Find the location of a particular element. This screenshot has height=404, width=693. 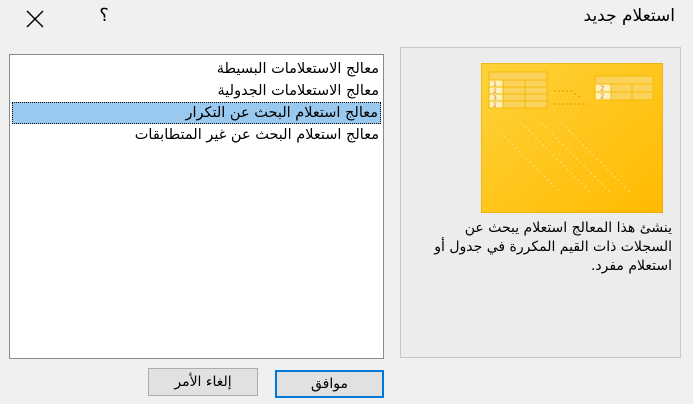

left-table-number: 1 is located at coordinates (495, 84).